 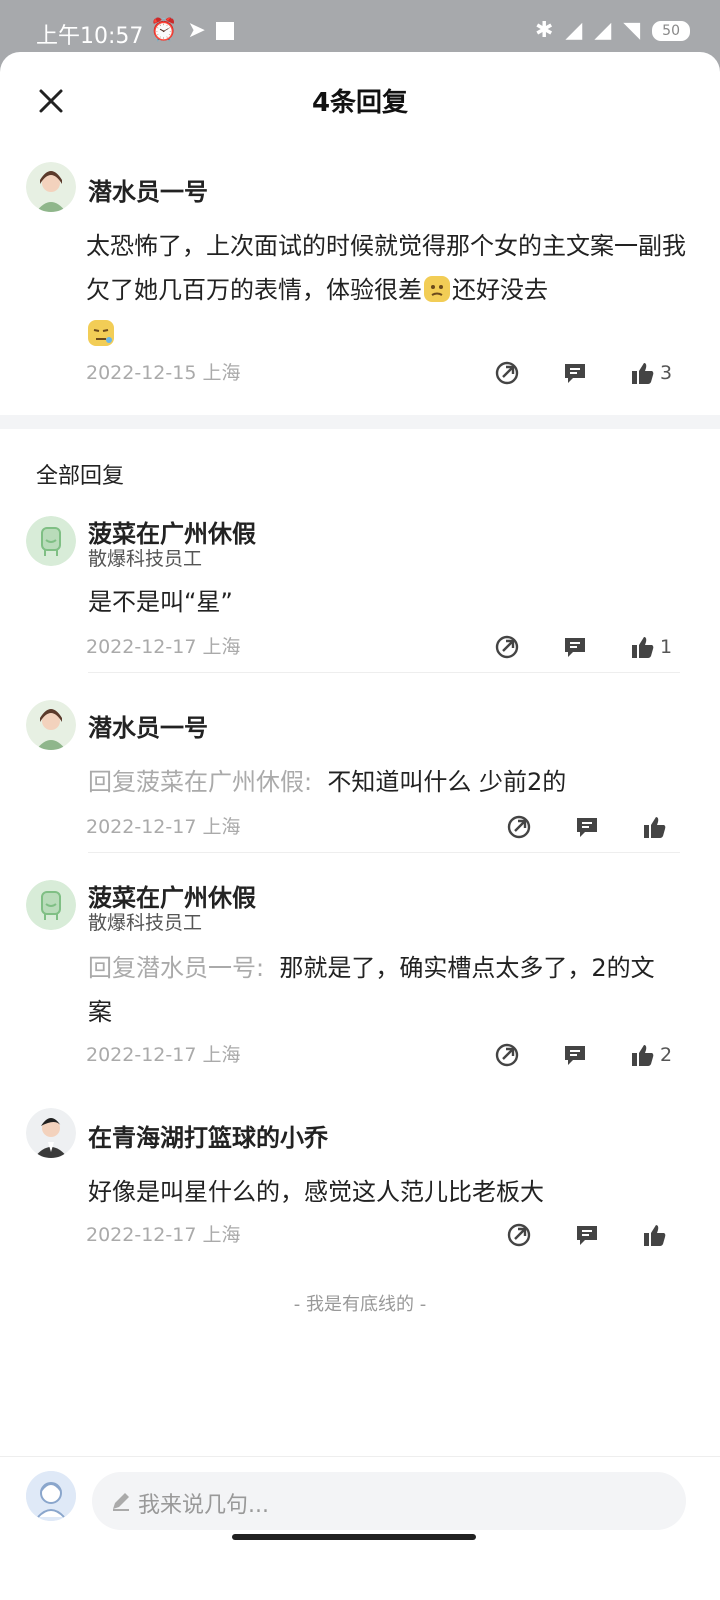 I want to click on status-left-icons: ⏰ ➤, so click(x=192, y=30).